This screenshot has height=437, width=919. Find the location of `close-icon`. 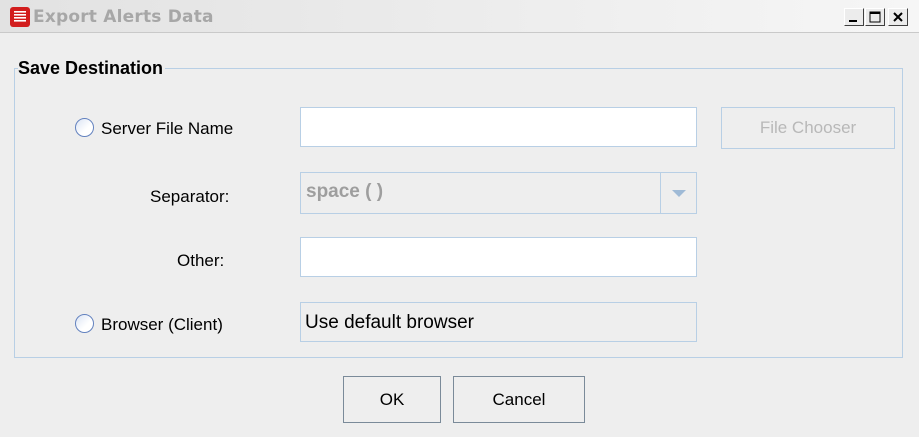

close-icon is located at coordinates (898, 17).